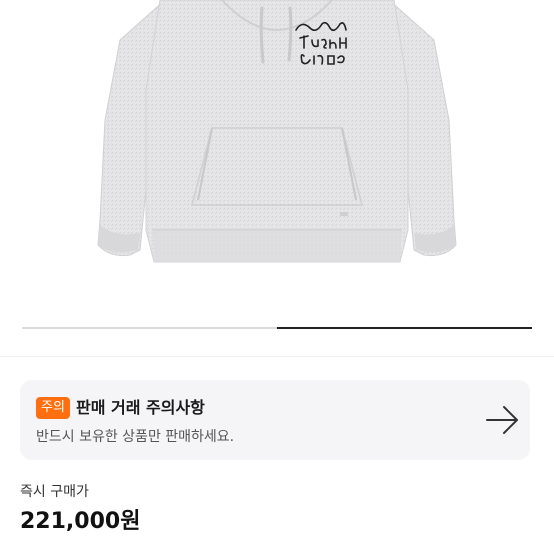 This screenshot has height=554, width=554. What do you see at coordinates (53, 408) in the screenshot?
I see `warning-badge: 주의` at bounding box center [53, 408].